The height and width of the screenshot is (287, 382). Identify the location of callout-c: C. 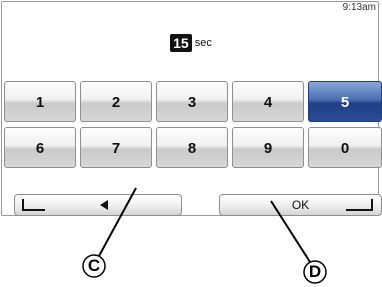
(94, 266).